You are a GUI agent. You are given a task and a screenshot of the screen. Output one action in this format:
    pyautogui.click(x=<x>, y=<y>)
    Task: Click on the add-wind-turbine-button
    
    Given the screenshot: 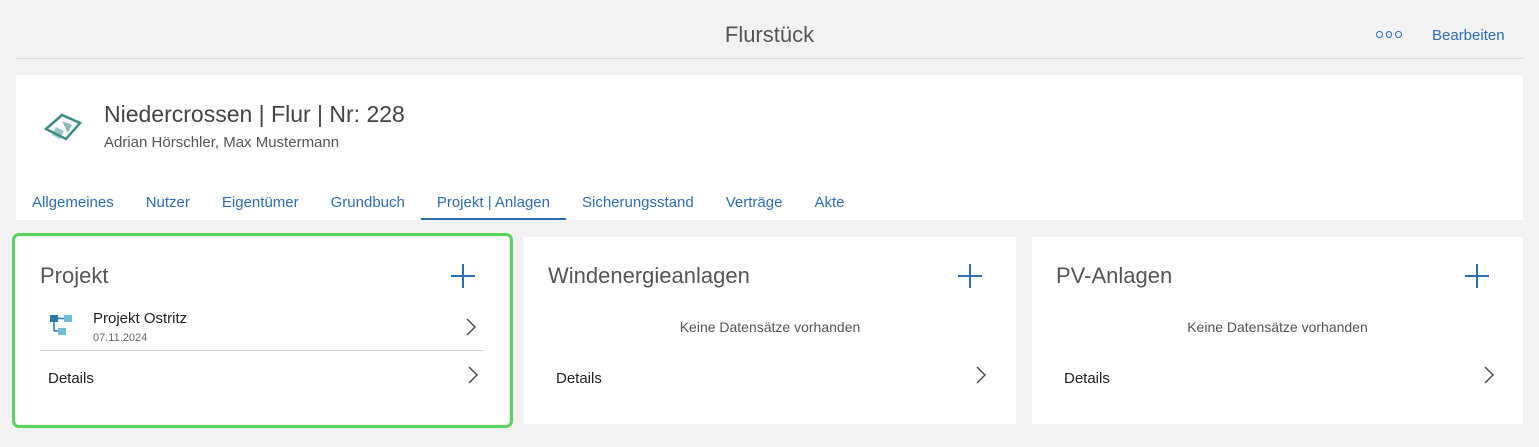 What is the action you would take?
    pyautogui.click(x=970, y=276)
    